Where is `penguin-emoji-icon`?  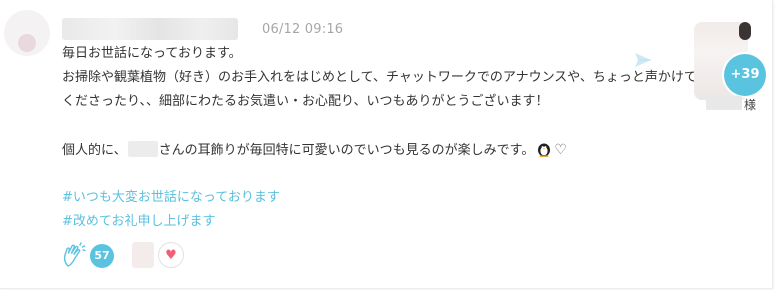 penguin-emoji-icon is located at coordinates (544, 150).